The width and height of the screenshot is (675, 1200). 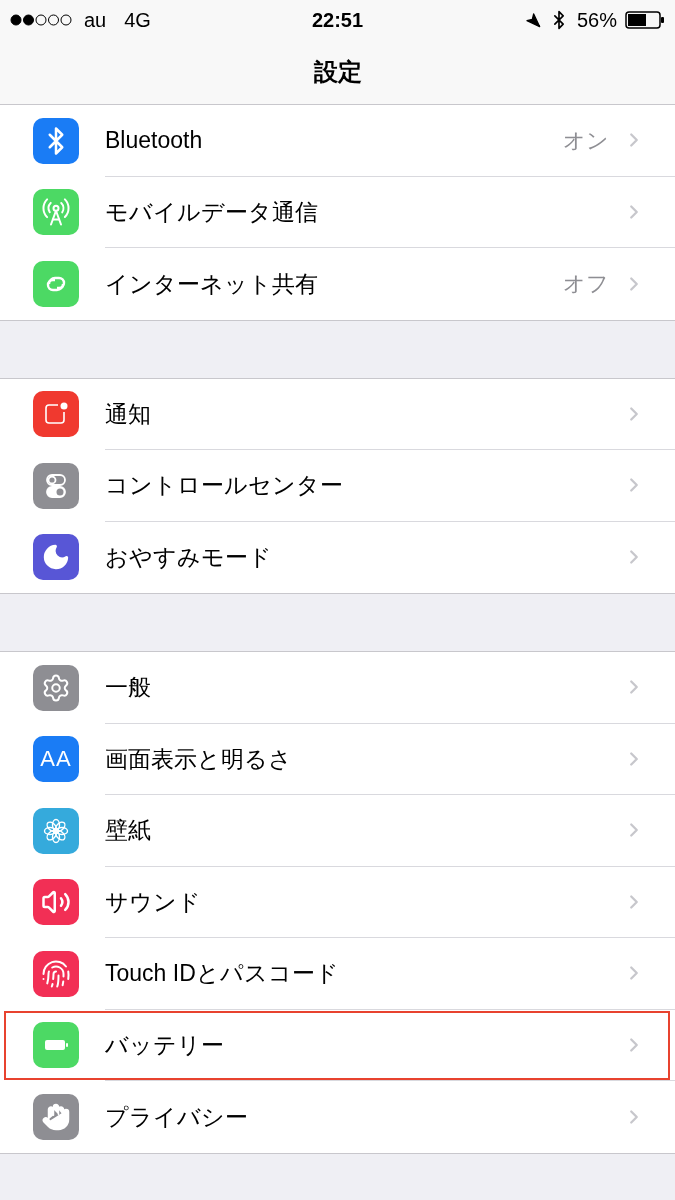 I want to click on row-label: プライバシー, so click(x=177, y=1117).